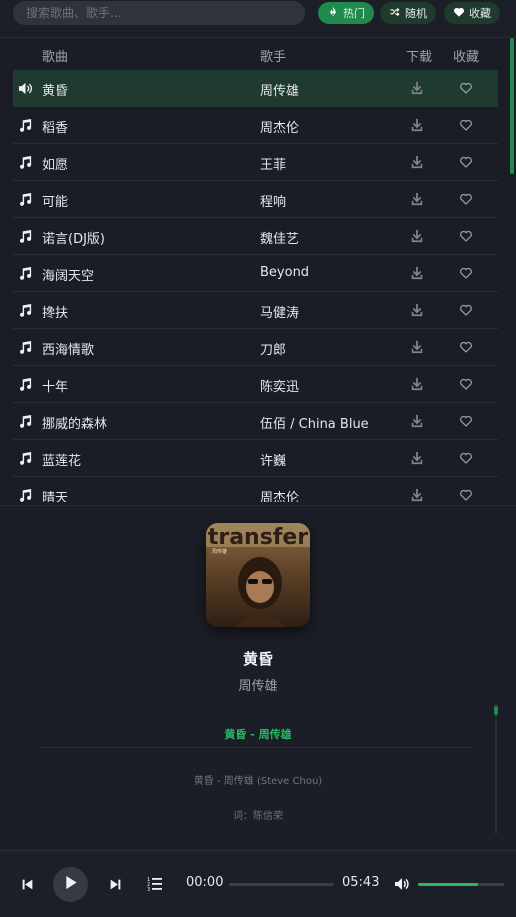  Describe the element at coordinates (75, 424) in the screenshot. I see `song-title: 挪威的森林` at that location.